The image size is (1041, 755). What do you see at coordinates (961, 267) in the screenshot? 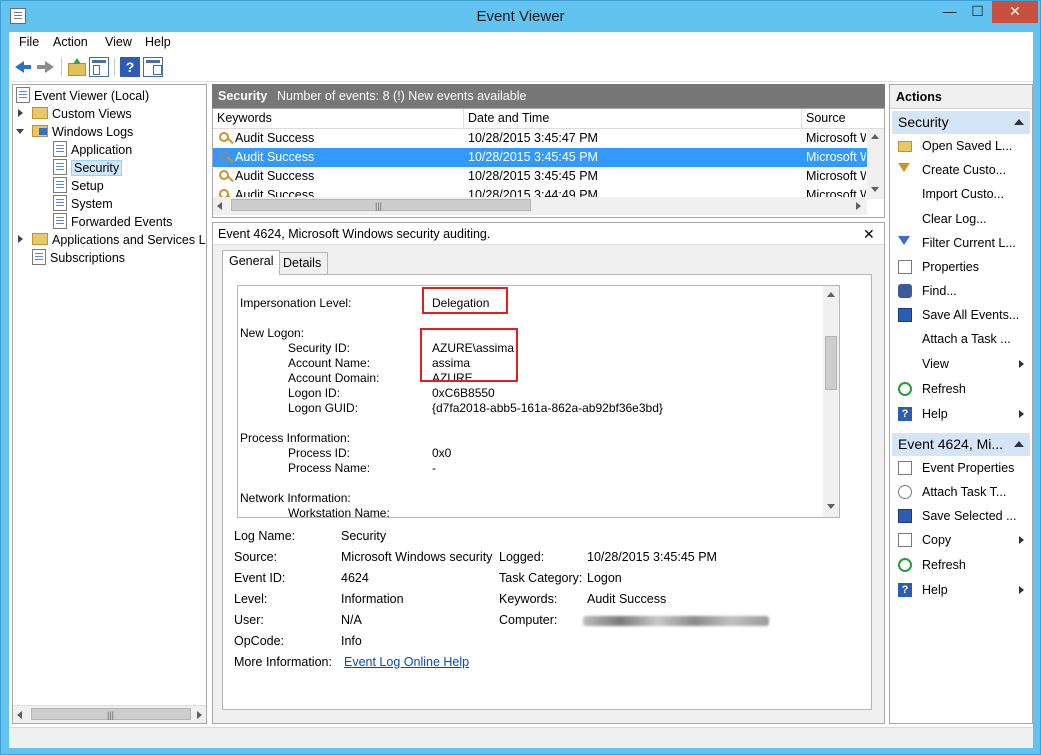
I see `action-properties: Properties` at bounding box center [961, 267].